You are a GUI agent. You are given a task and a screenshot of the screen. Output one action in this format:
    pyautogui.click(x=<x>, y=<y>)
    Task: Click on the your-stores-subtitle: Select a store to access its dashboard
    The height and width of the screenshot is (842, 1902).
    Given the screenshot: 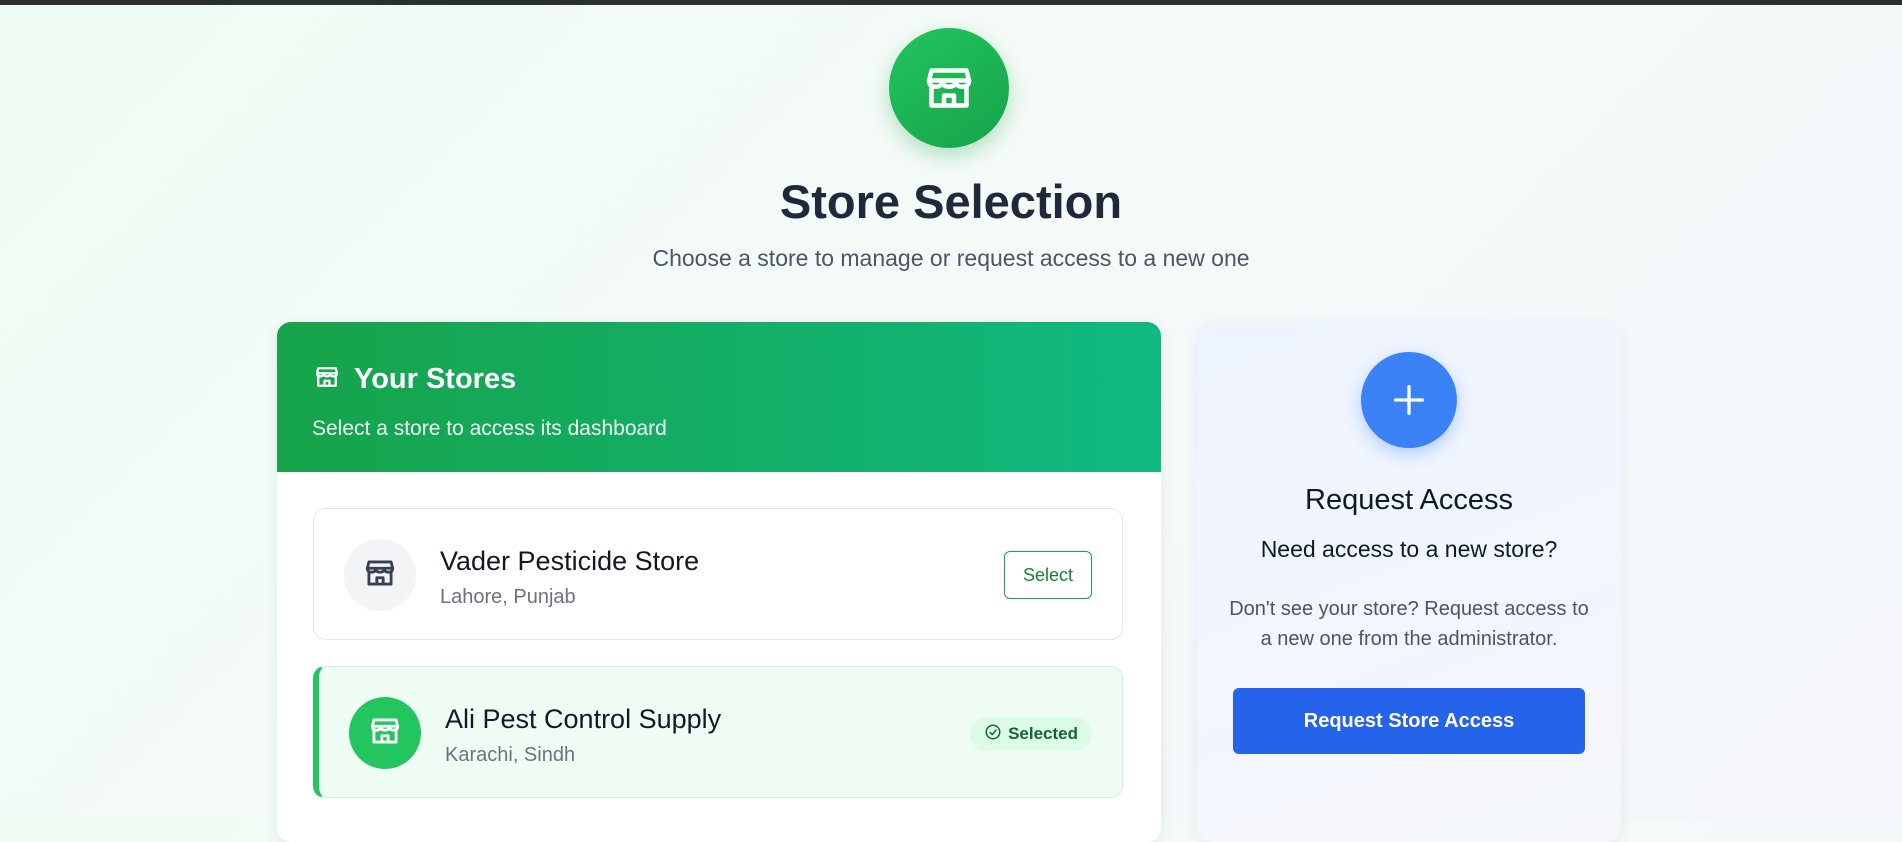 What is the action you would take?
    pyautogui.click(x=489, y=428)
    